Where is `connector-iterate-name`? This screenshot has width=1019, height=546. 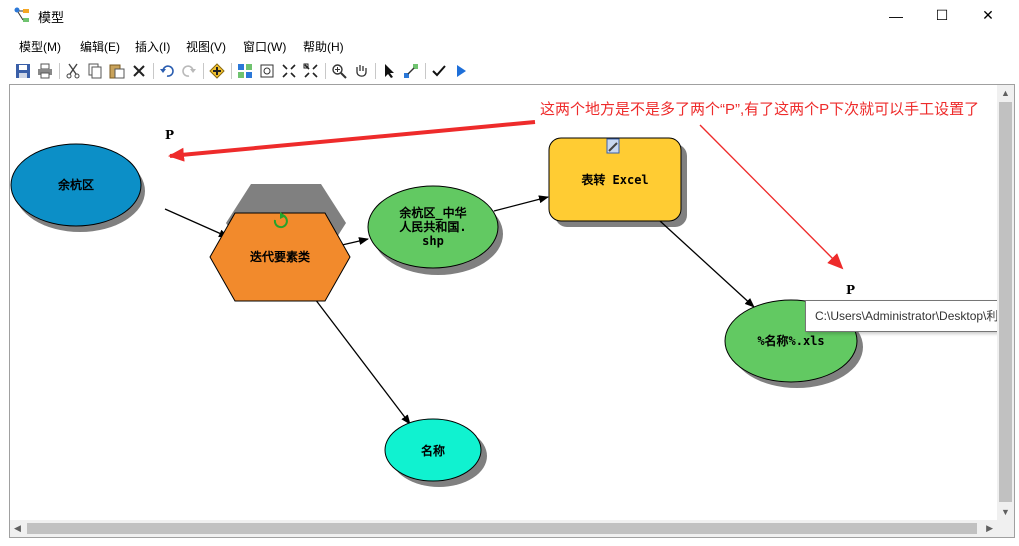 connector-iterate-name is located at coordinates (362, 361).